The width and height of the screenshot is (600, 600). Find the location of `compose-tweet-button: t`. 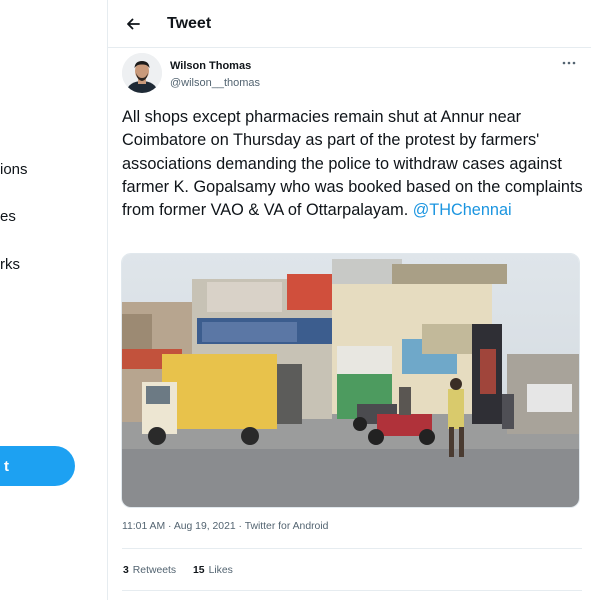

compose-tweet-button: t is located at coordinates (37, 466).